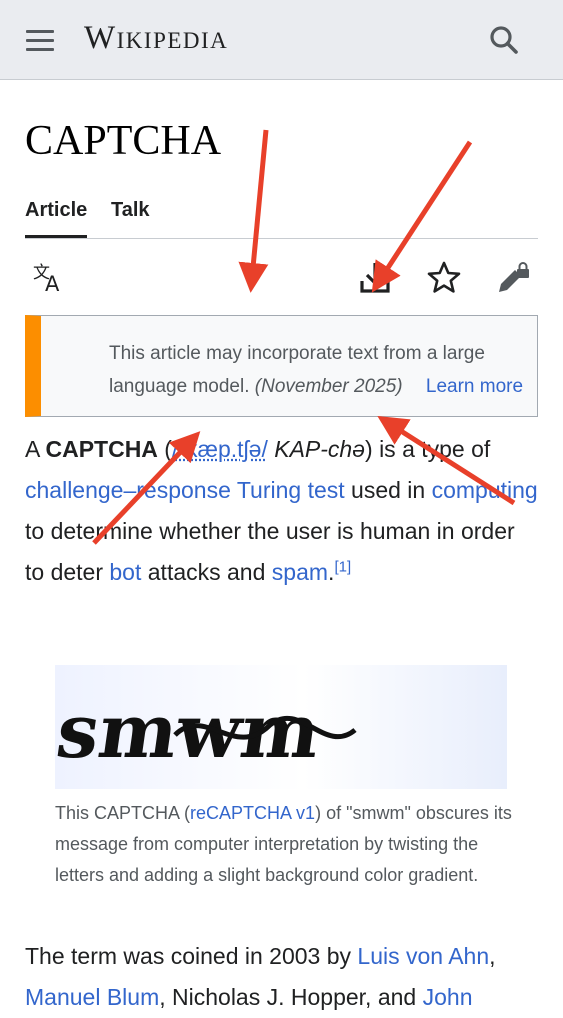  Describe the element at coordinates (41, 40) in the screenshot. I see `hamburger-menu-icon` at that location.